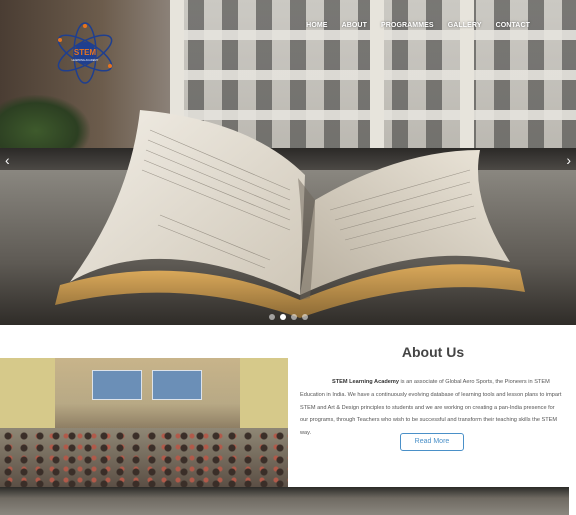  What do you see at coordinates (7, 160) in the screenshot?
I see `slider-prev-icon: ‹` at bounding box center [7, 160].